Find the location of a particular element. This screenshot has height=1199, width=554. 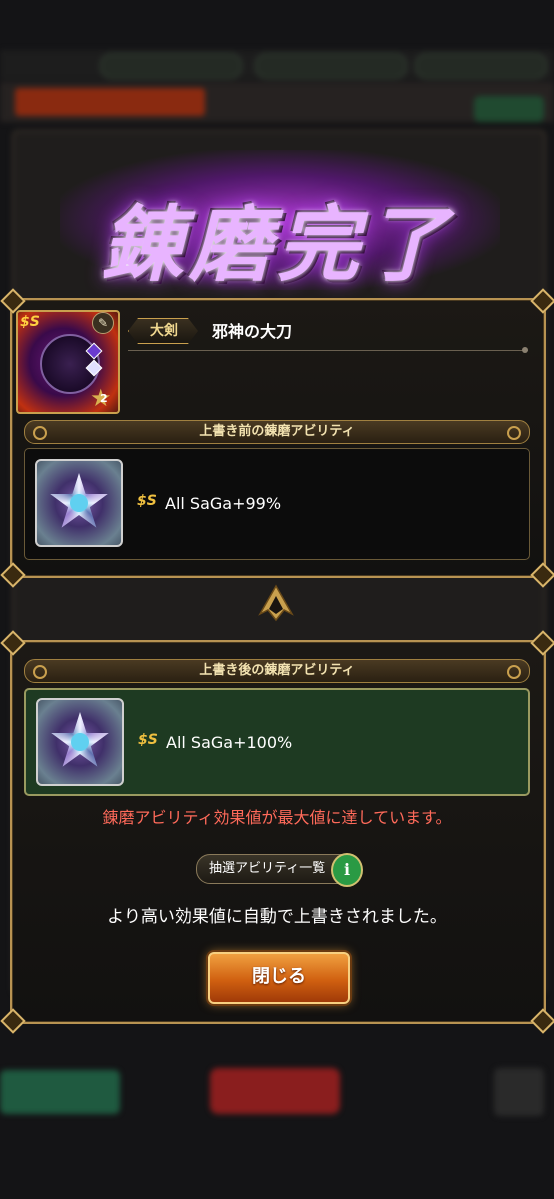

before-section-label: 上書き前の錬磨アビリティ is located at coordinates (277, 431).